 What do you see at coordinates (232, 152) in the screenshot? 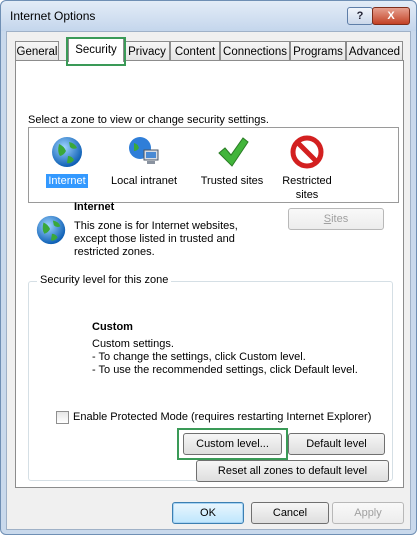
I see `checkmark-icon` at bounding box center [232, 152].